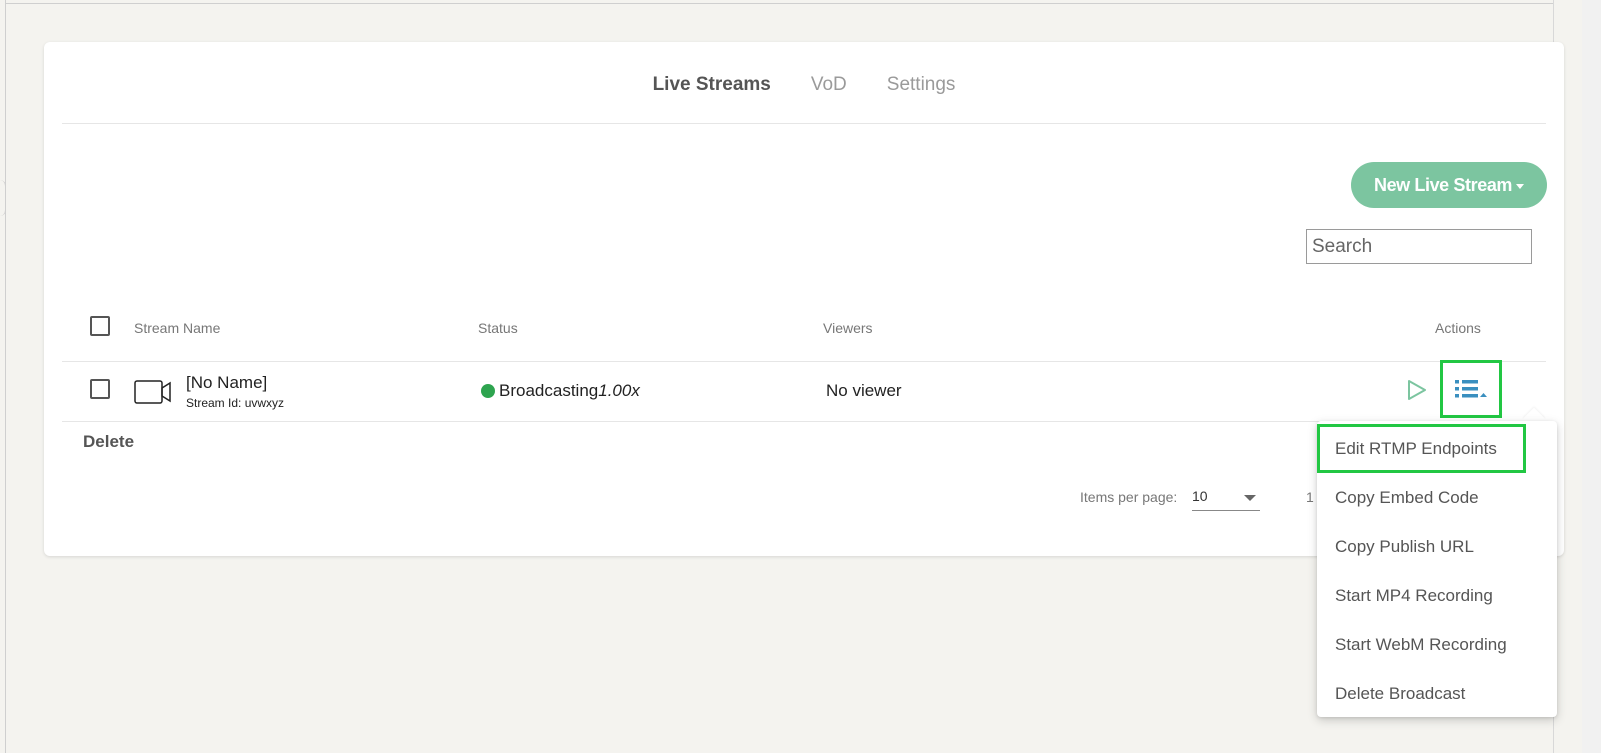 This screenshot has width=1601, height=753. I want to click on new-live-stream-button: New Live Stream, so click(1449, 185).